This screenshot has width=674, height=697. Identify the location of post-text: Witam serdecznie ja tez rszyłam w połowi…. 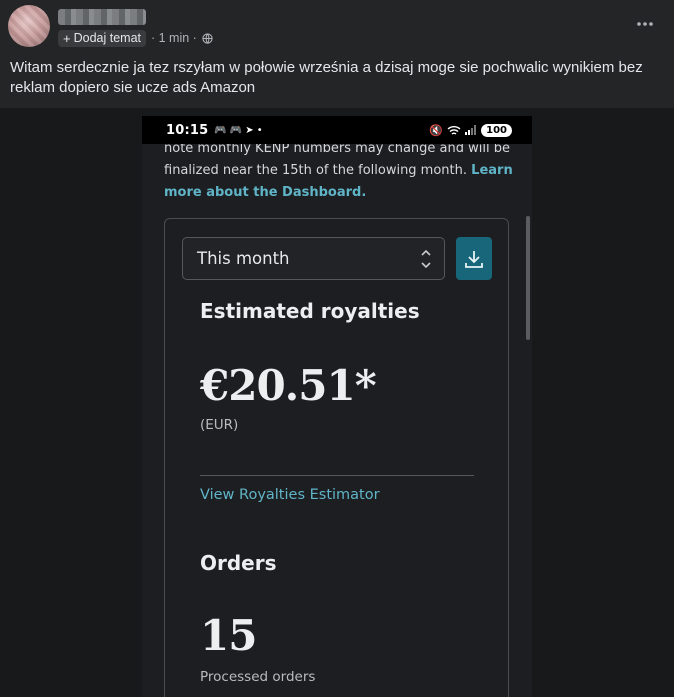
(326, 77).